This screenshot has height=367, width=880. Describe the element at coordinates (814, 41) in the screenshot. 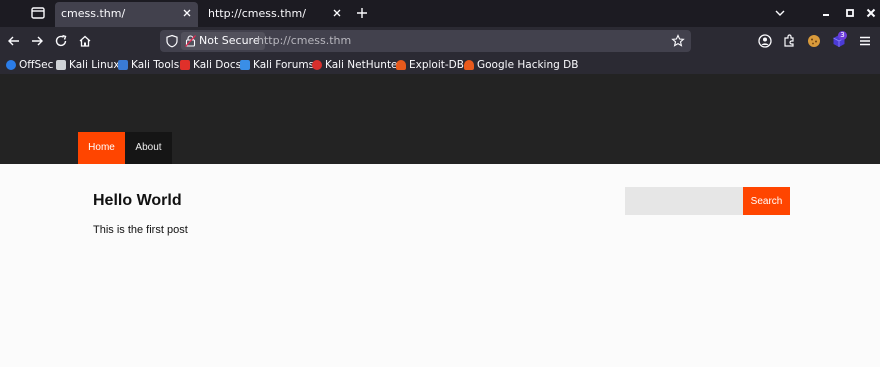

I see `extension-cookie-icon` at that location.